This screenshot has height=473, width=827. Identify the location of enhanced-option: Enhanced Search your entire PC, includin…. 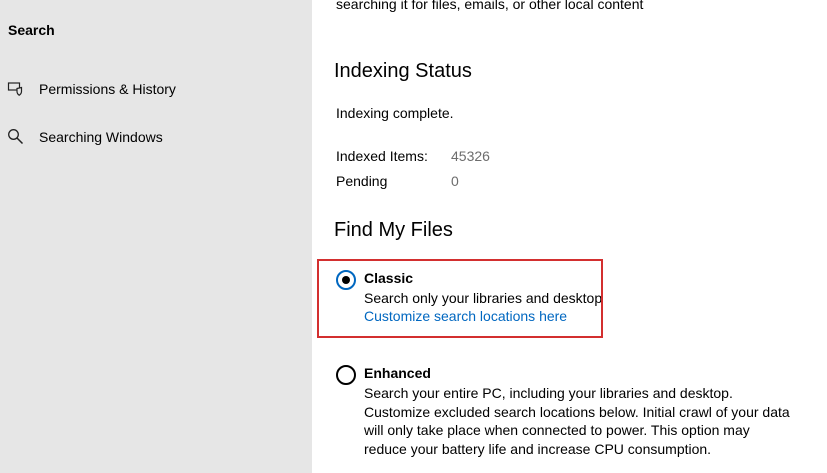
(569, 413).